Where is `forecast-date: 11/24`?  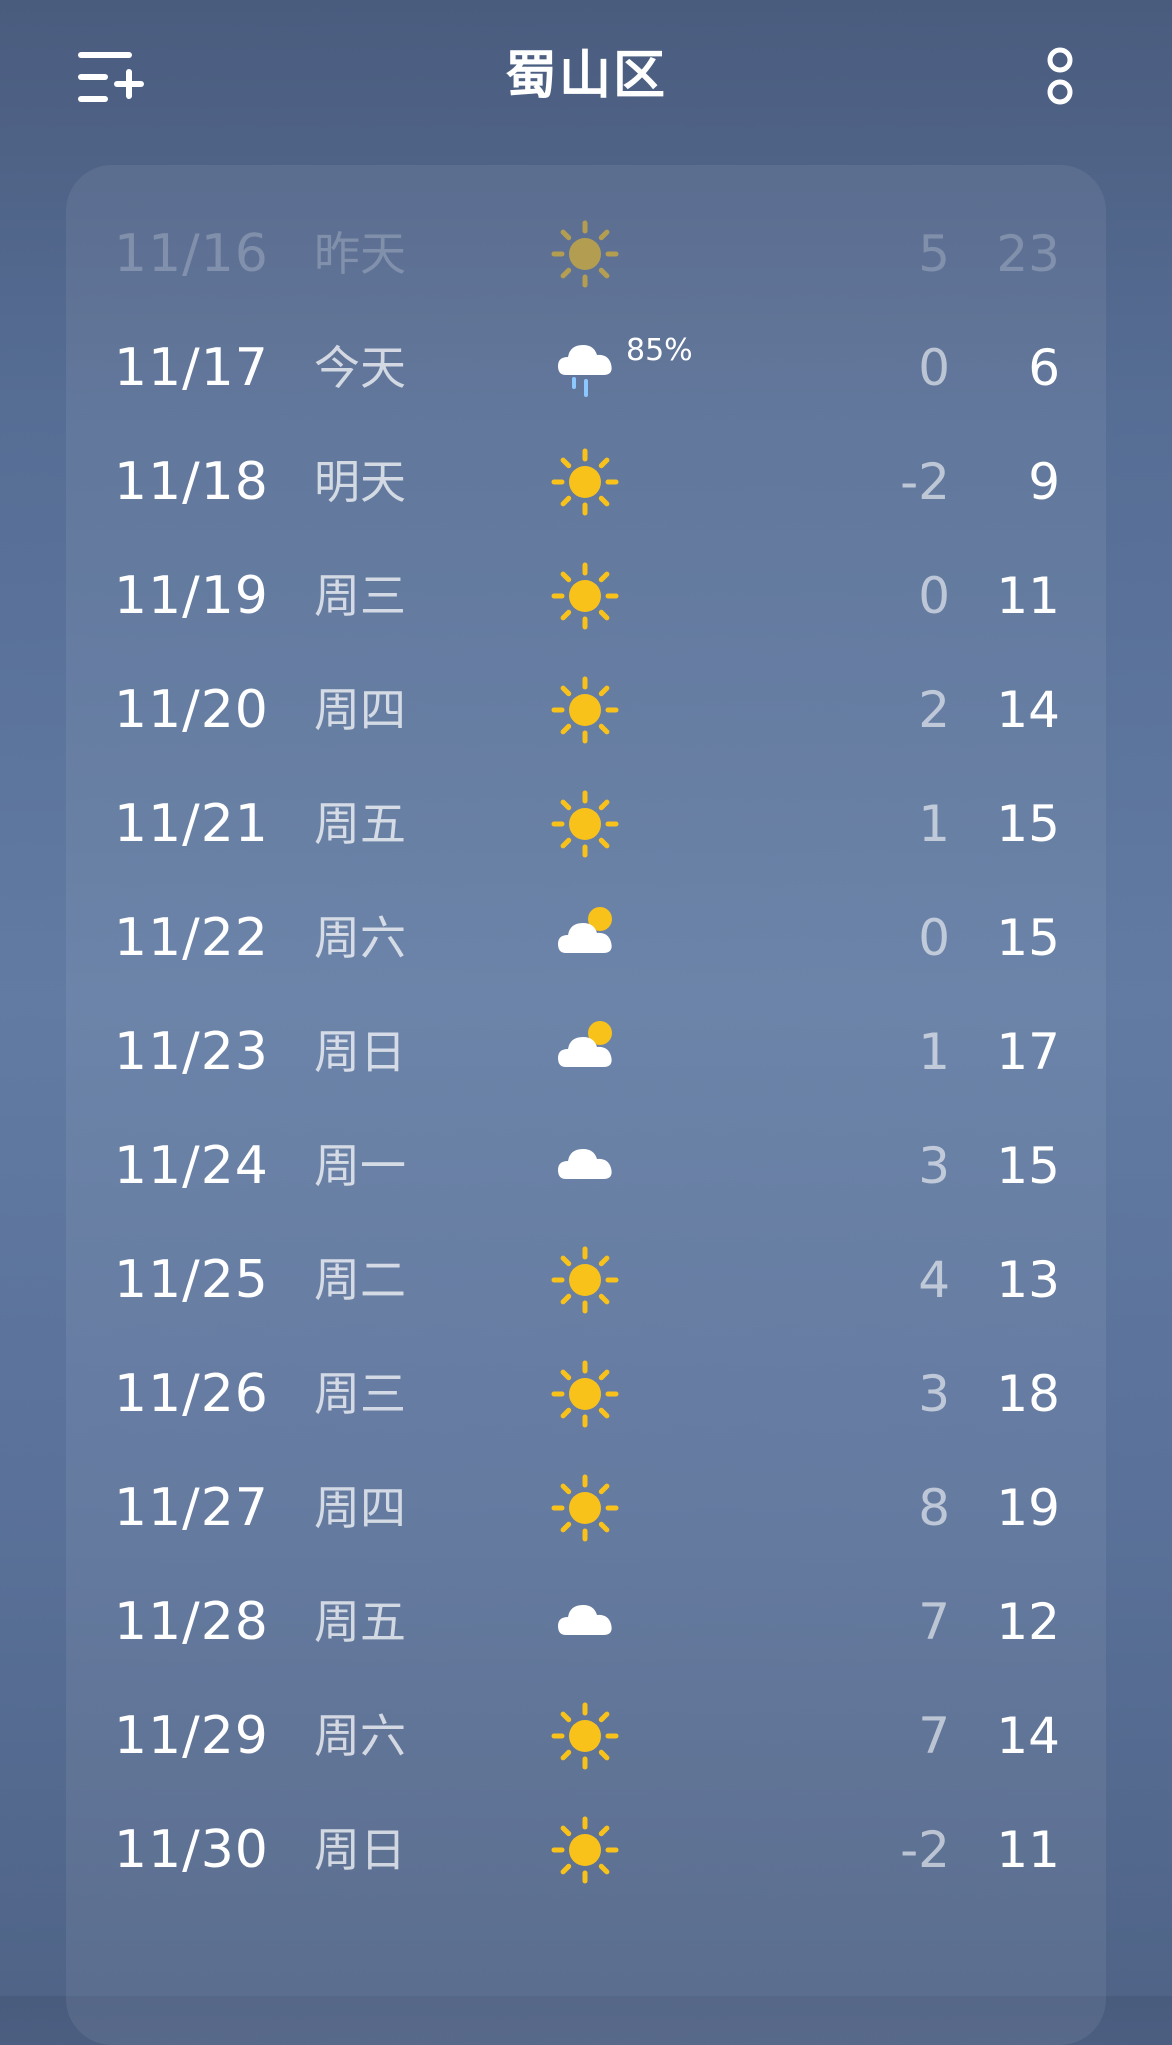
forecast-date: 11/24 is located at coordinates (191, 1166).